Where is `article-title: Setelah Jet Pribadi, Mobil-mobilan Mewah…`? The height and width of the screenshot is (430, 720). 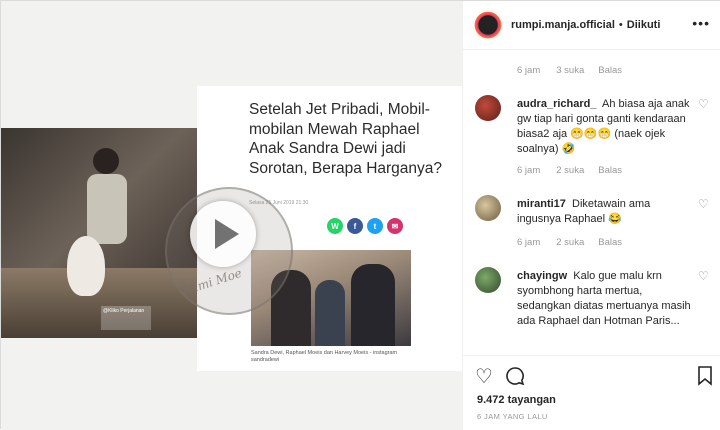 article-title: Setelah Jet Pribadi, Mobil-mobilan Mewah… is located at coordinates (346, 139).